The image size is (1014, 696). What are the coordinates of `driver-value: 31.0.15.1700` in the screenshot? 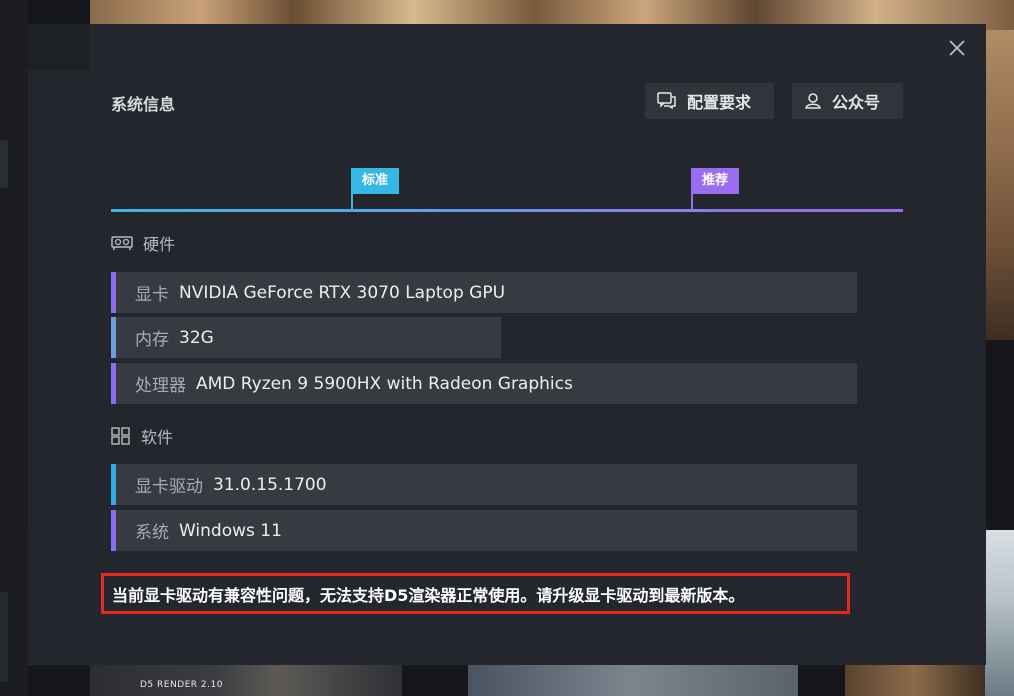 It's located at (270, 484).